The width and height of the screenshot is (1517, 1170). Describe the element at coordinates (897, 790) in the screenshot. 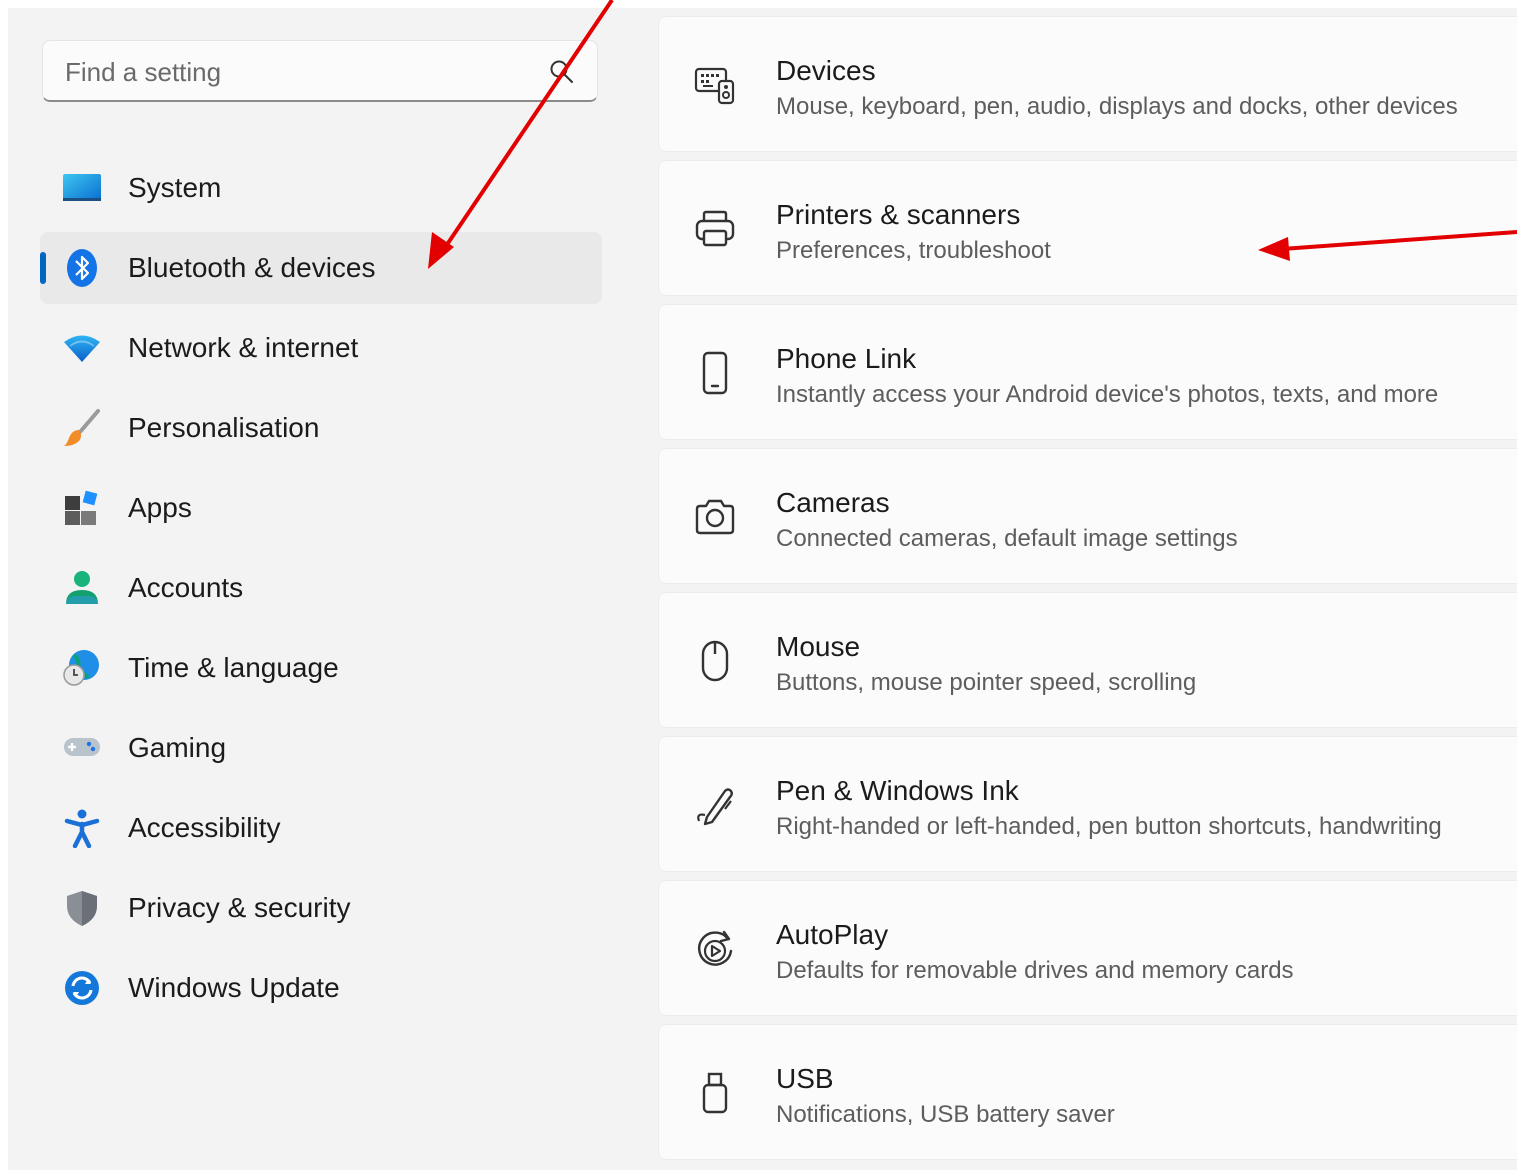

I see `card-title: Pen & Windows Ink` at that location.